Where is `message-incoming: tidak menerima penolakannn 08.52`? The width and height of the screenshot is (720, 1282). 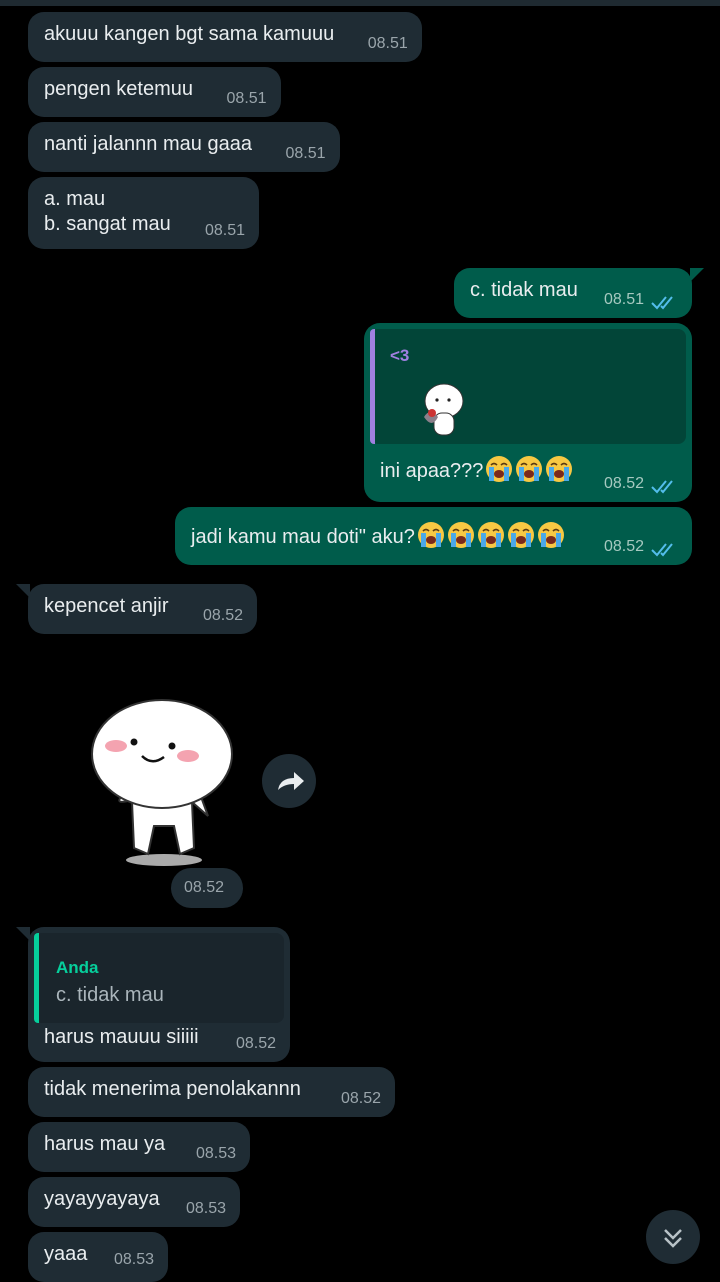 message-incoming: tidak menerima penolakannn 08.52 is located at coordinates (211, 1092).